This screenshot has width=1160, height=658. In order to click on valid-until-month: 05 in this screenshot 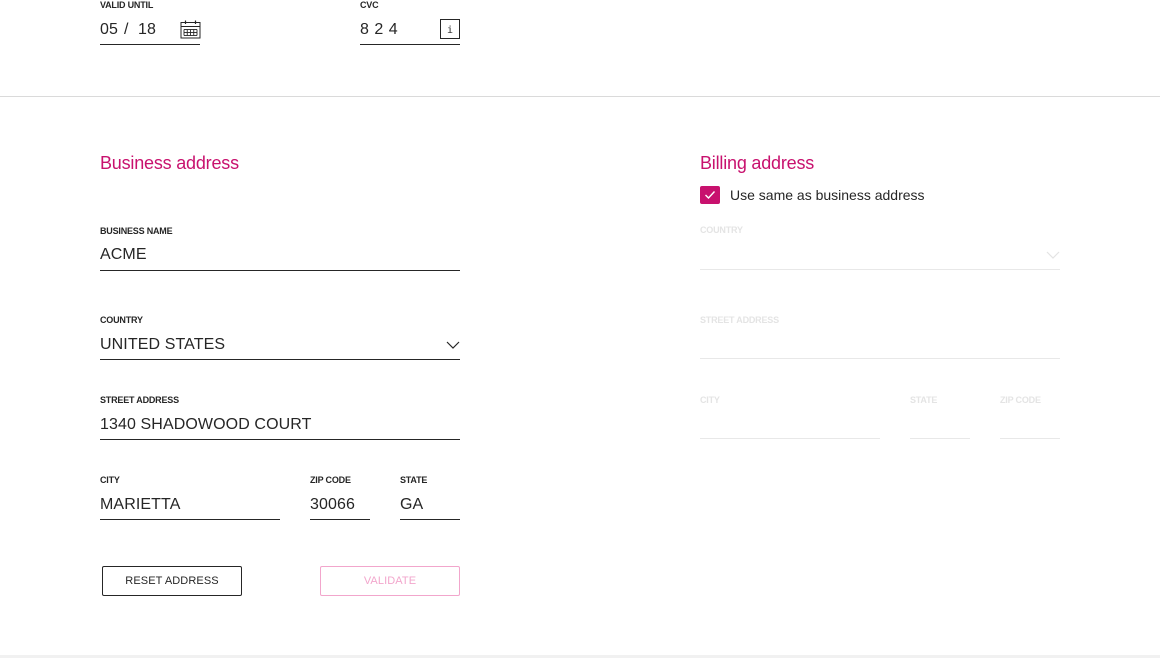, I will do `click(109, 30)`.